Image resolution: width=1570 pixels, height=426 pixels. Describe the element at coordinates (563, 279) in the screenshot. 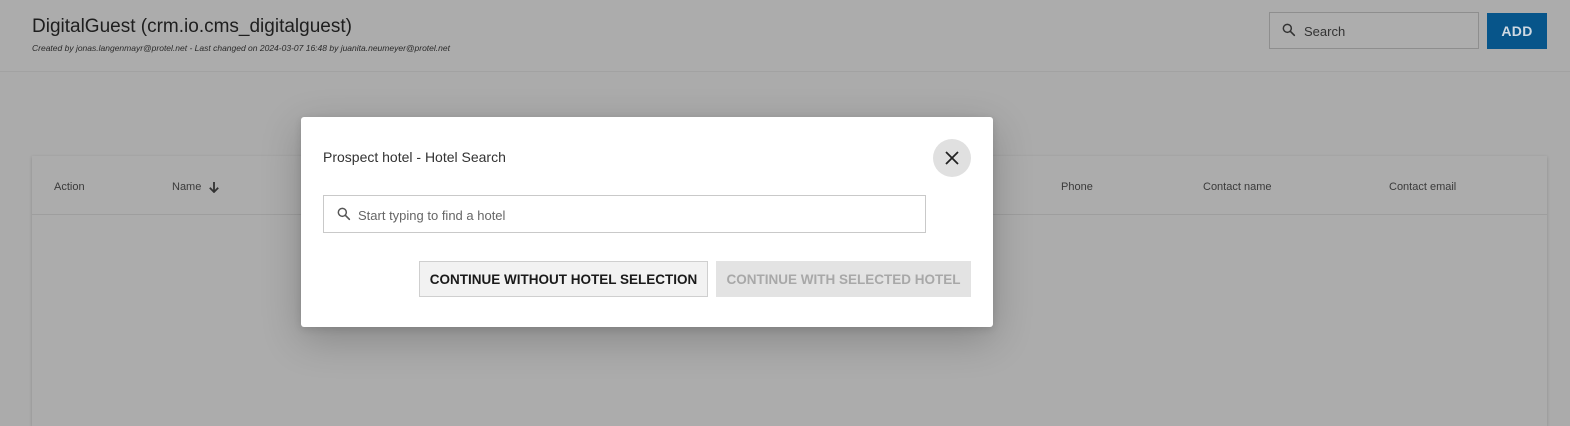

I see `continue-without-hotel-button: CONTINUE WITHOUT HOTEL SELECTION` at that location.